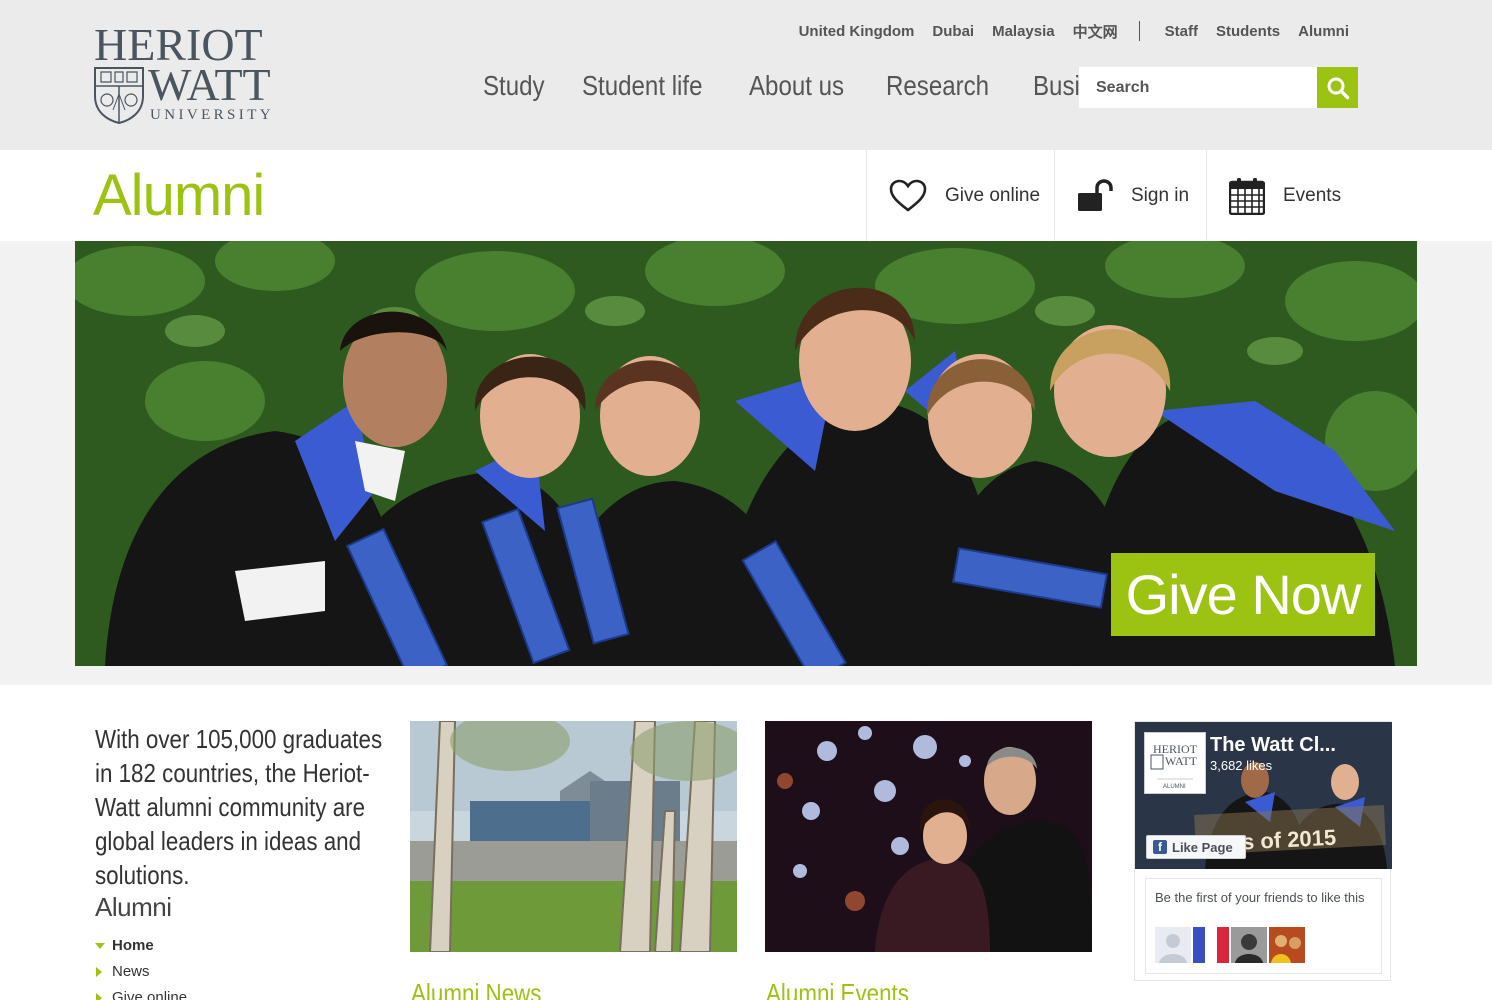 Image resolution: width=1492 pixels, height=1000 pixels. Describe the element at coordinates (119, 95) in the screenshot. I see `crest-icon` at that location.